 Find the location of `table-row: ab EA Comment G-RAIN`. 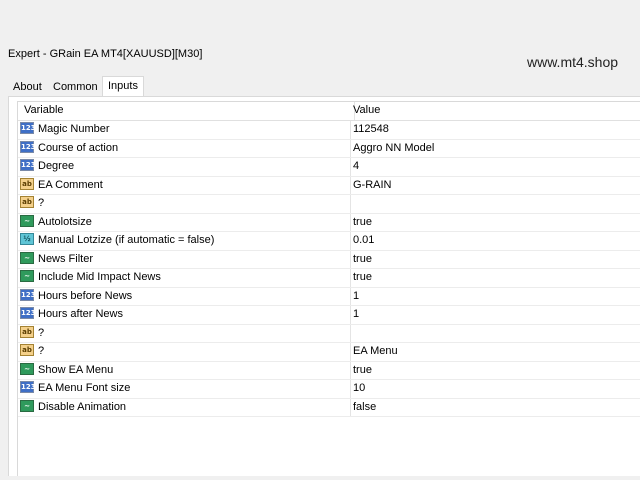

table-row: ab EA Comment G-RAIN is located at coordinates (329, 185).